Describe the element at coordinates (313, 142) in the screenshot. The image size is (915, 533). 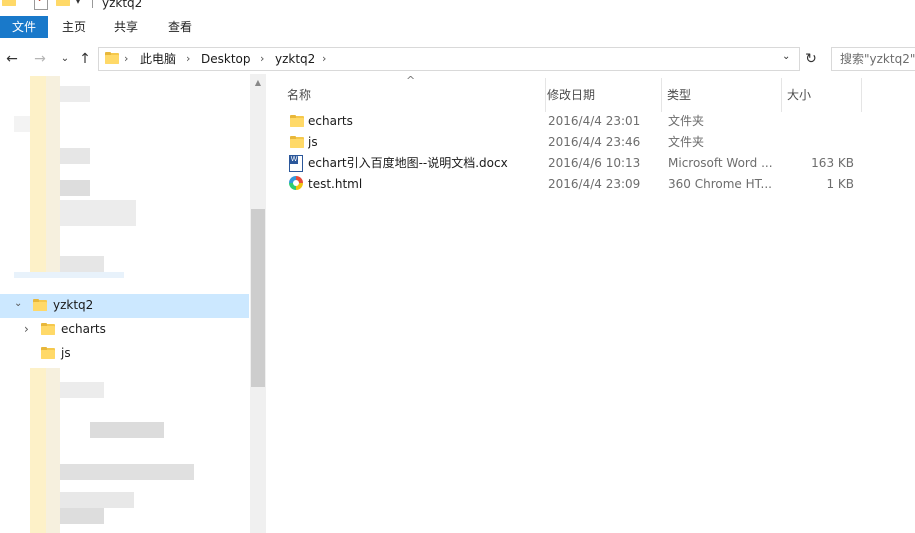
I see `file-name: js` at that location.